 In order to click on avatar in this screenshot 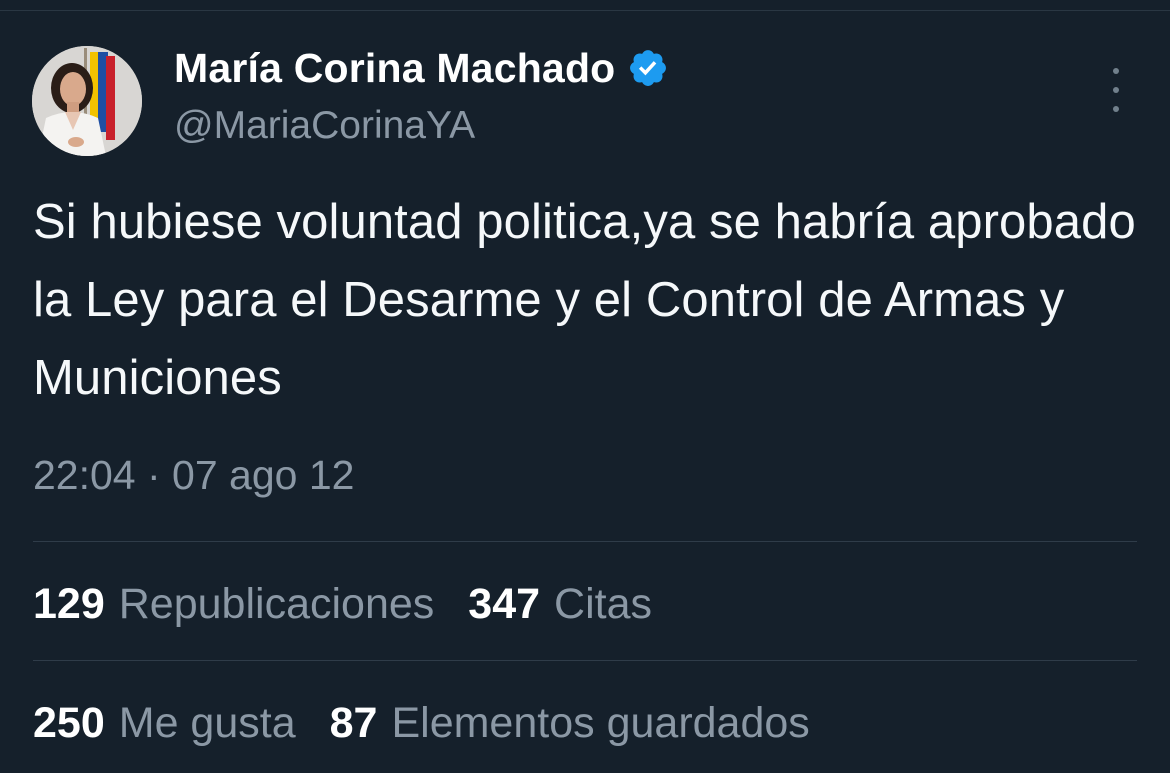, I will do `click(87, 101)`.